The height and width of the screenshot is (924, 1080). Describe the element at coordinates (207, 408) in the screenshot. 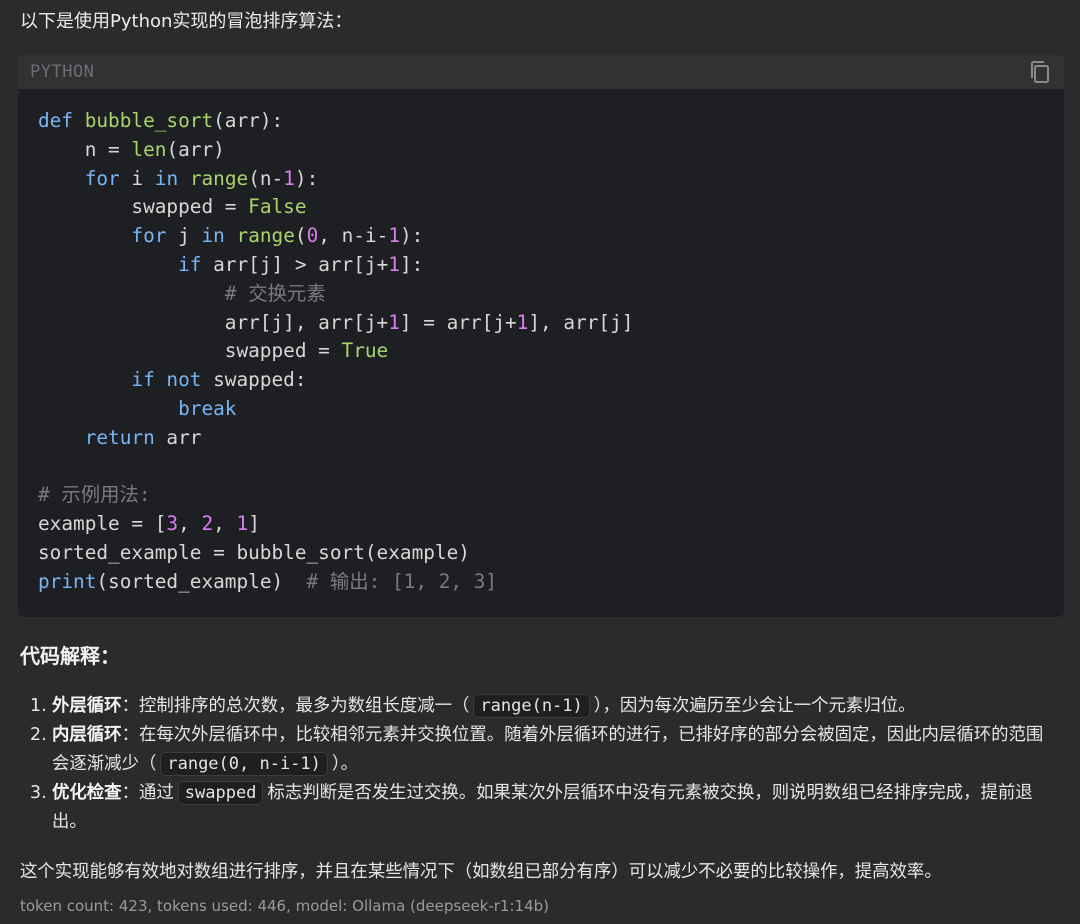

I see `code-token: break` at that location.